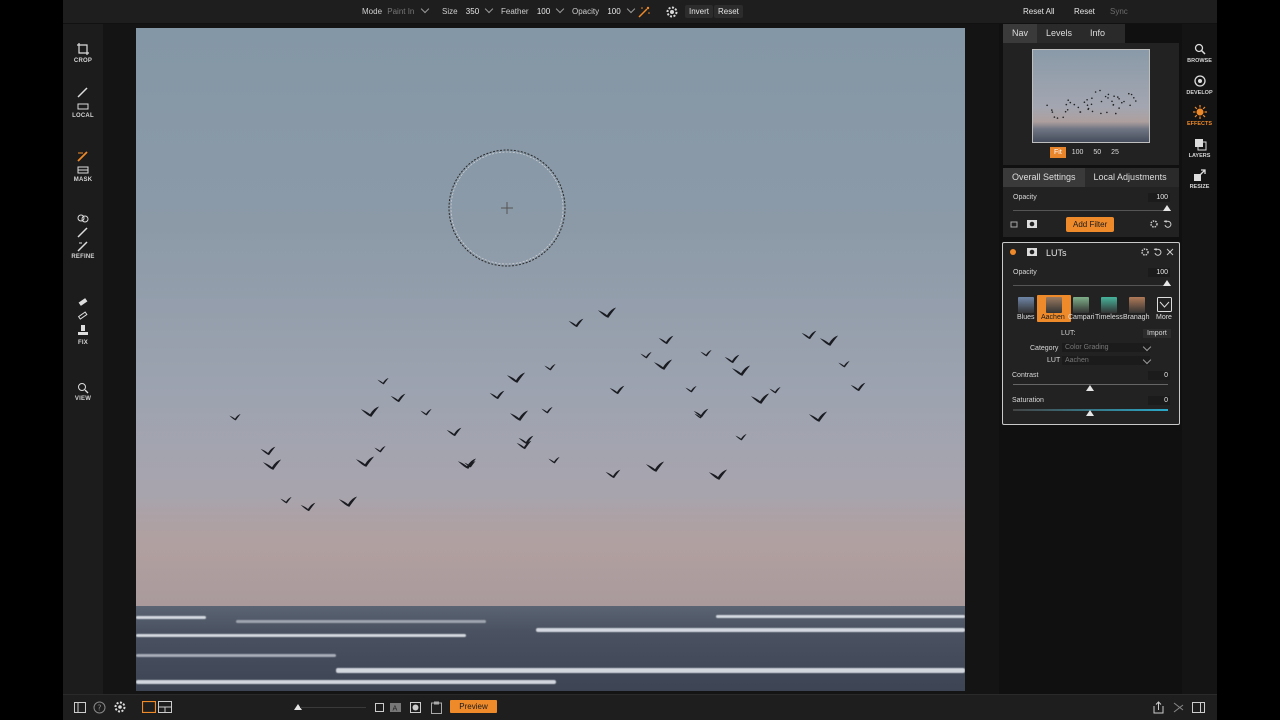  Describe the element at coordinates (1198, 707) in the screenshot. I see `right-panel-toggle-icon` at that location.